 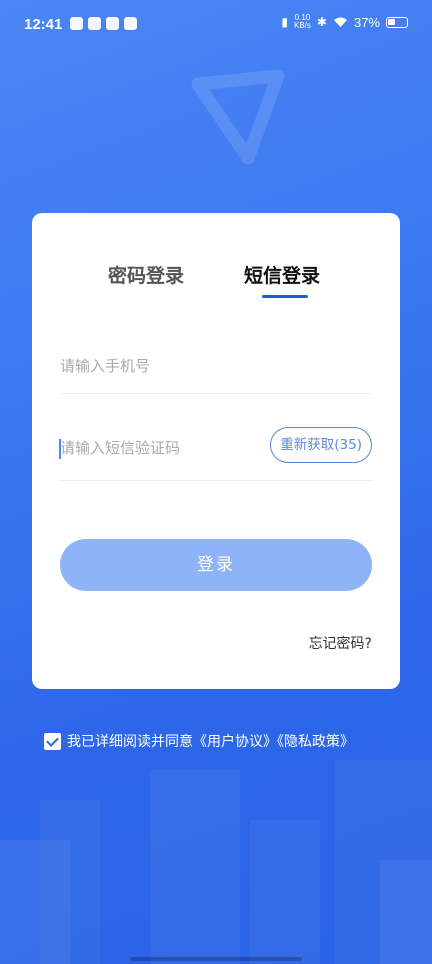 I want to click on battery-percent: 37%, so click(x=366, y=22).